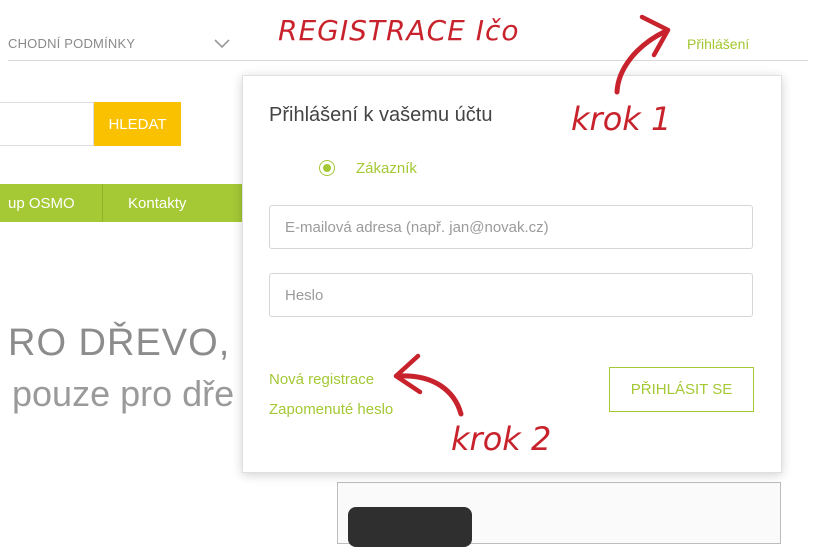 The image size is (824, 547). I want to click on arrow-step-1-icon, so click(642, 54).